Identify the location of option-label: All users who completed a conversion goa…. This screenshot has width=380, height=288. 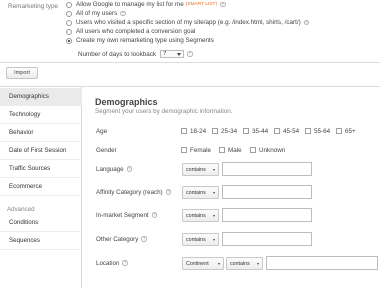
(136, 31).